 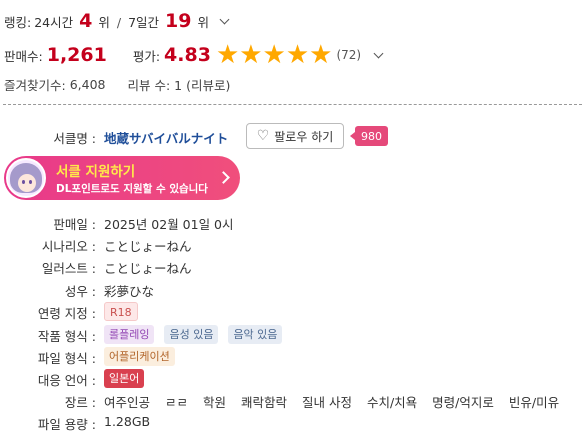 What do you see at coordinates (392, 402) in the screenshot?
I see `genre-item: 수치/치욕` at bounding box center [392, 402].